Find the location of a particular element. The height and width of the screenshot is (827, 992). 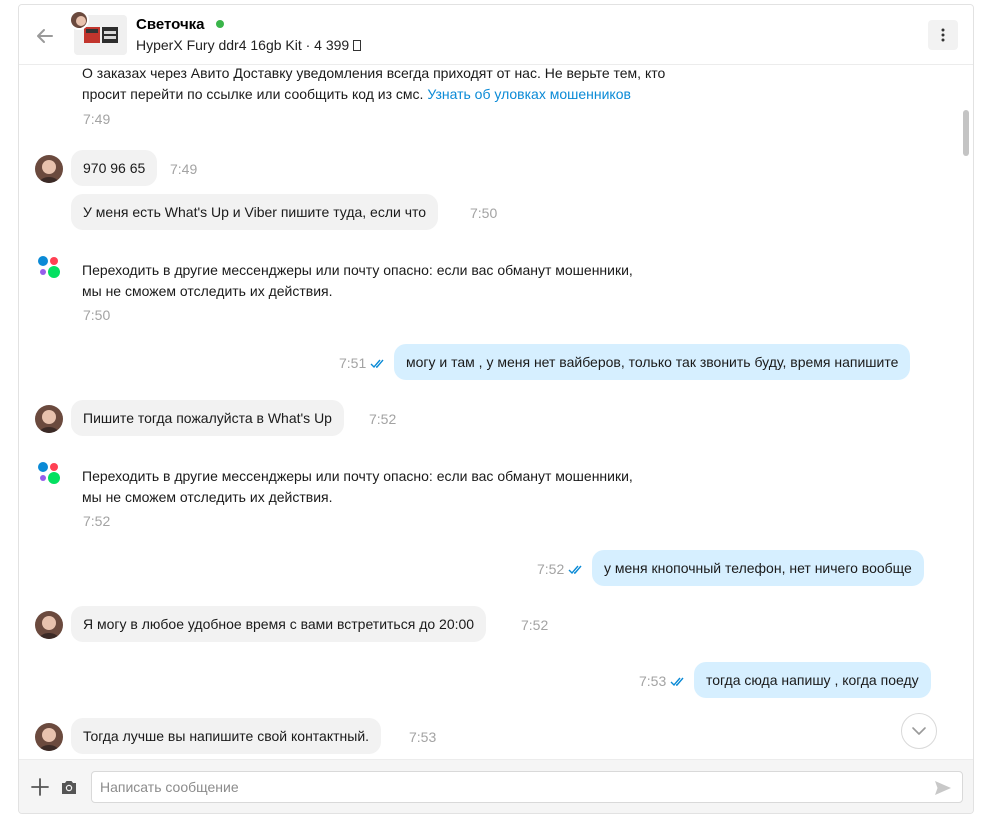

plus-icon is located at coordinates (40, 787).